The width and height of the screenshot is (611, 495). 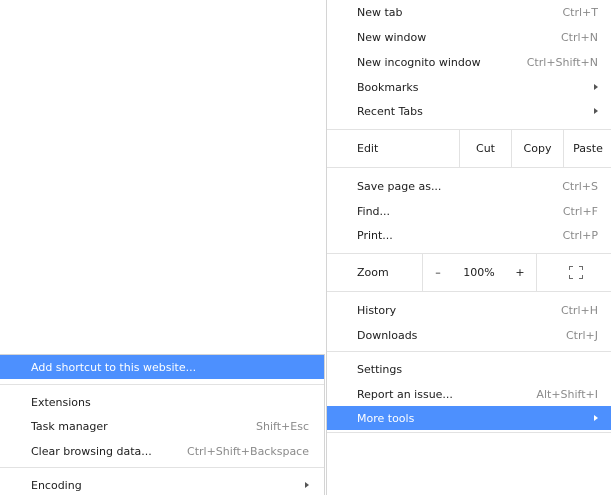 What do you see at coordinates (580, 186) in the screenshot?
I see `menu-item-shortcut: Ctrl+S` at bounding box center [580, 186].